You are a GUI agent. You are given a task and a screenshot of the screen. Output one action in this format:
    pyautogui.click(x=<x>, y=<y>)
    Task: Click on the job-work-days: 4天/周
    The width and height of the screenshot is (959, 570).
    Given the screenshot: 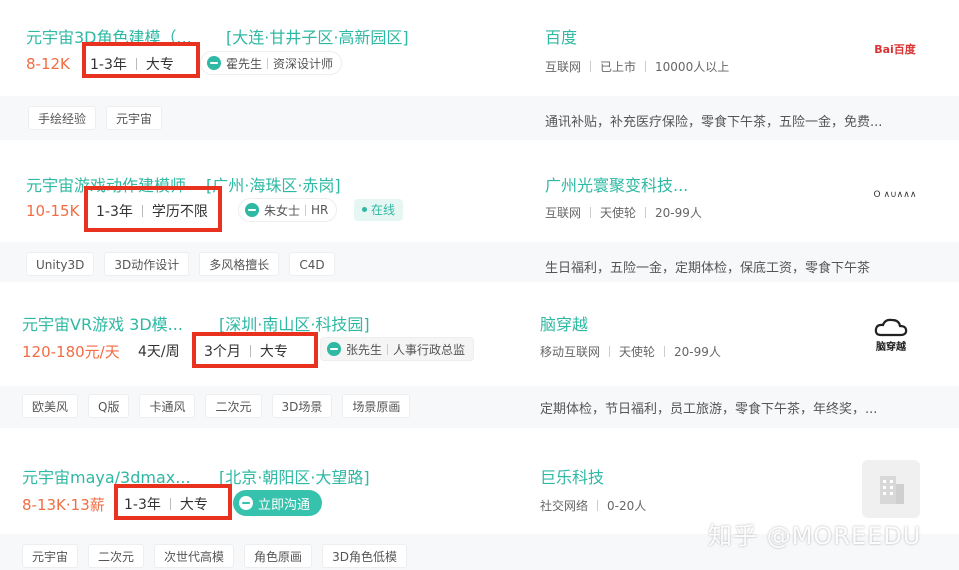 What is the action you would take?
    pyautogui.click(x=159, y=352)
    